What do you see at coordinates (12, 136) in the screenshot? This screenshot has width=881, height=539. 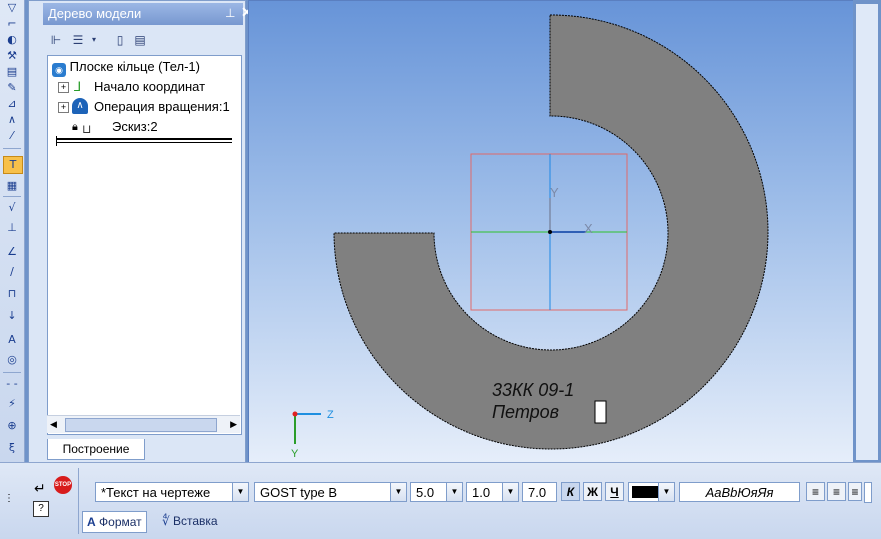 I see `line-icon: ⁄` at bounding box center [12, 136].